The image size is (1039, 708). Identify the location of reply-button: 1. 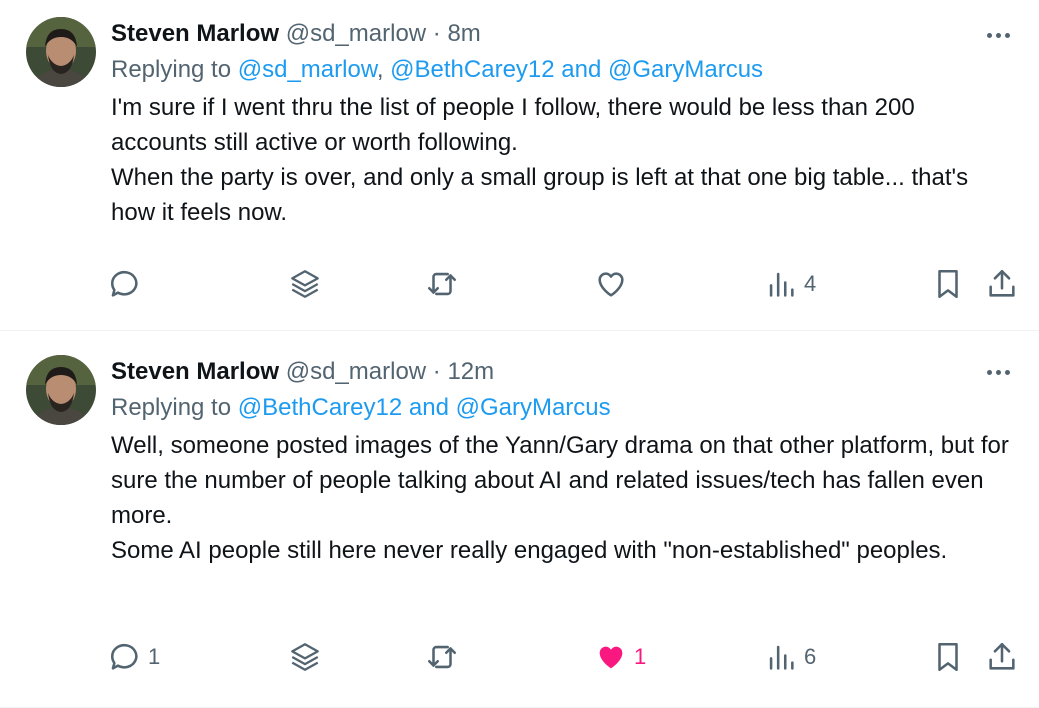
(134, 657).